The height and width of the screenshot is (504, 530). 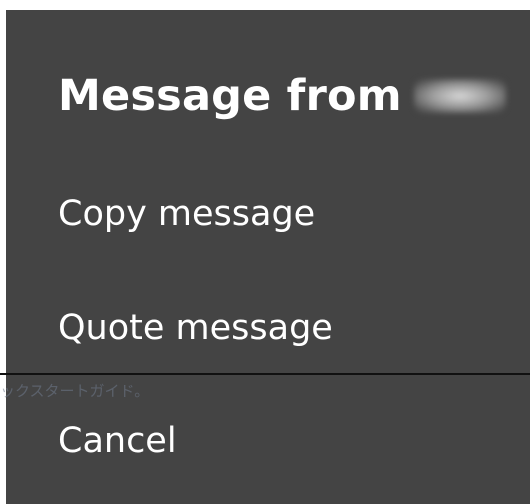 I want to click on redacted-sender-name, so click(x=459, y=96).